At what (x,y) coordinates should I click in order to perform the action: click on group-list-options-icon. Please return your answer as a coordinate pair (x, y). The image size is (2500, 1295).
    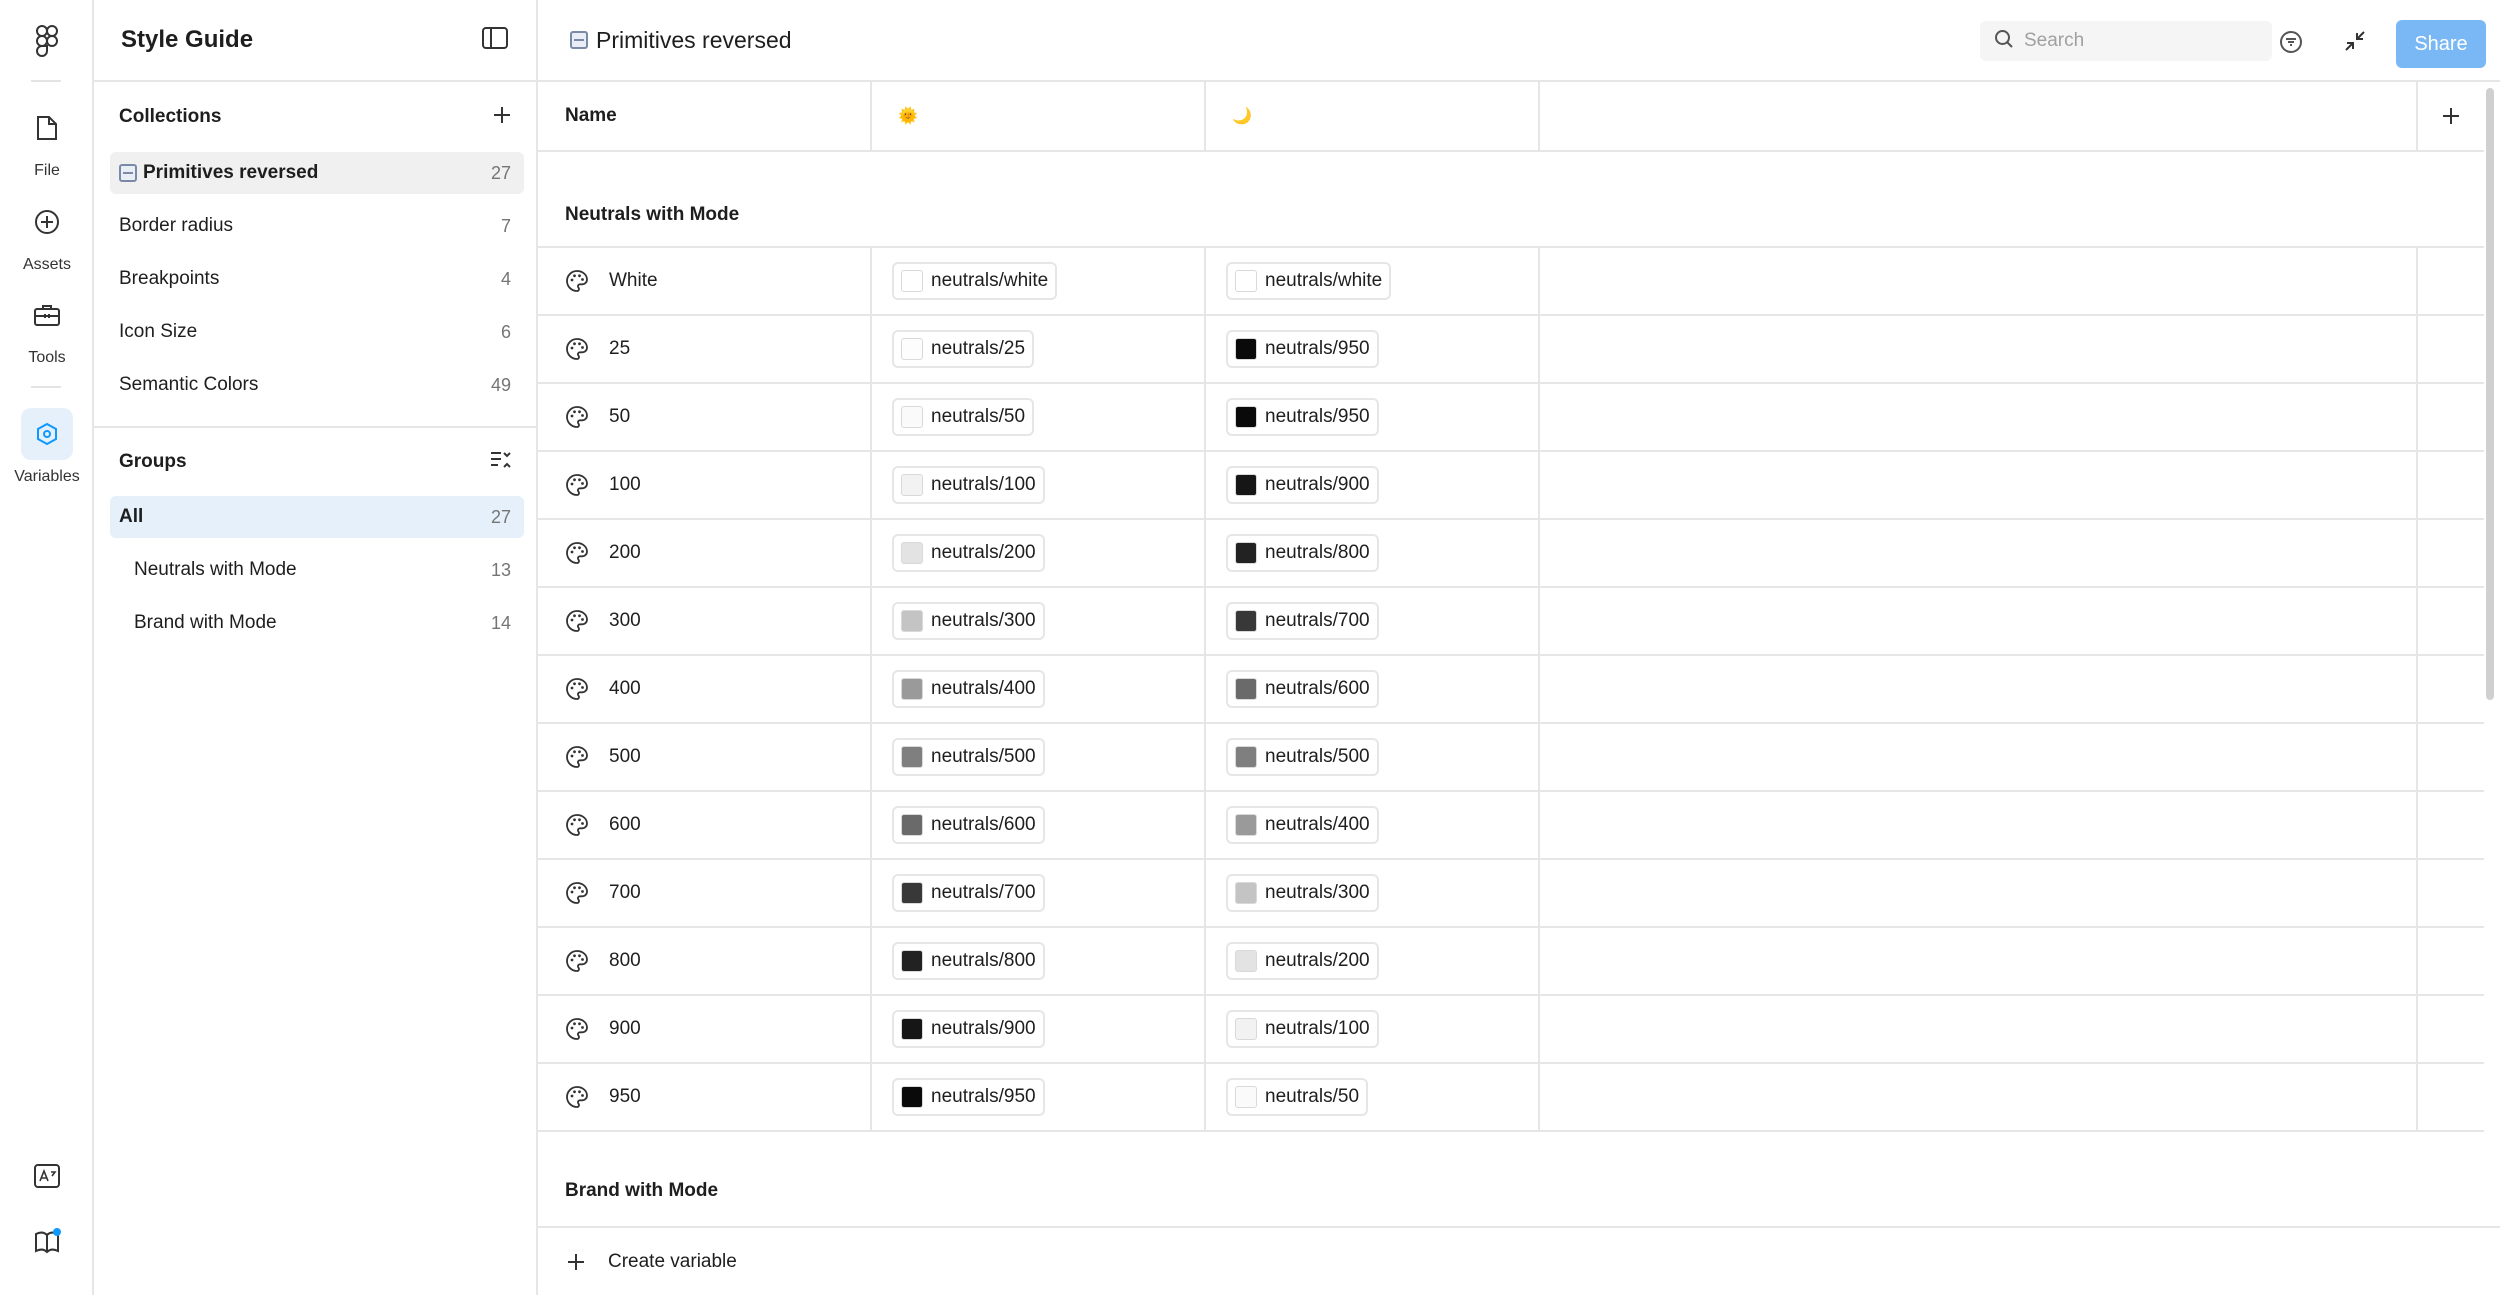
    Looking at the image, I should click on (501, 462).